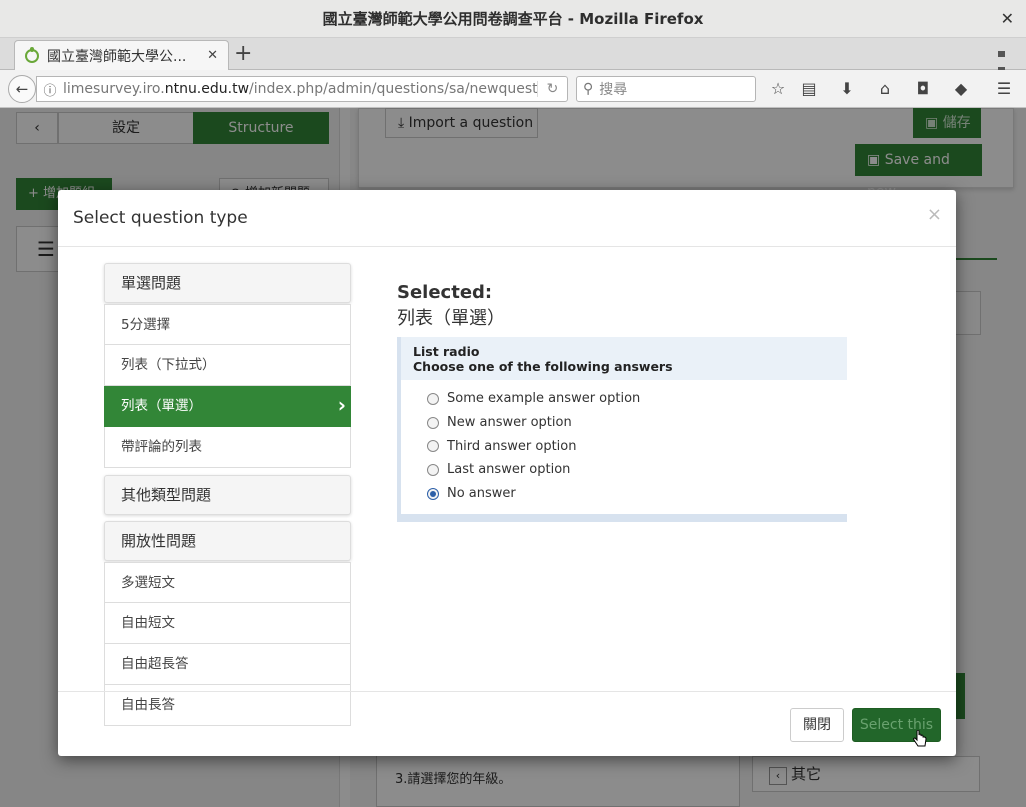  I want to click on question-type-item: 列表（下拉式）, so click(227, 365).